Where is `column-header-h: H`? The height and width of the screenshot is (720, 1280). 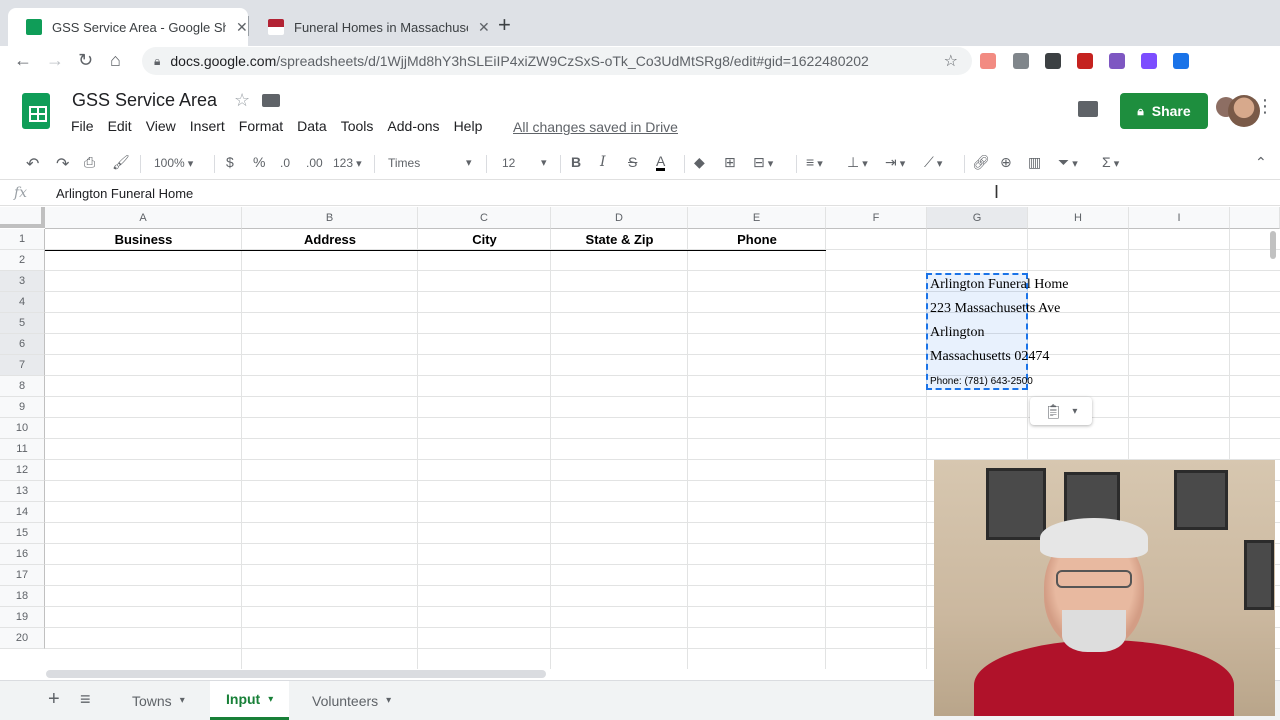 column-header-h: H is located at coordinates (1078, 218).